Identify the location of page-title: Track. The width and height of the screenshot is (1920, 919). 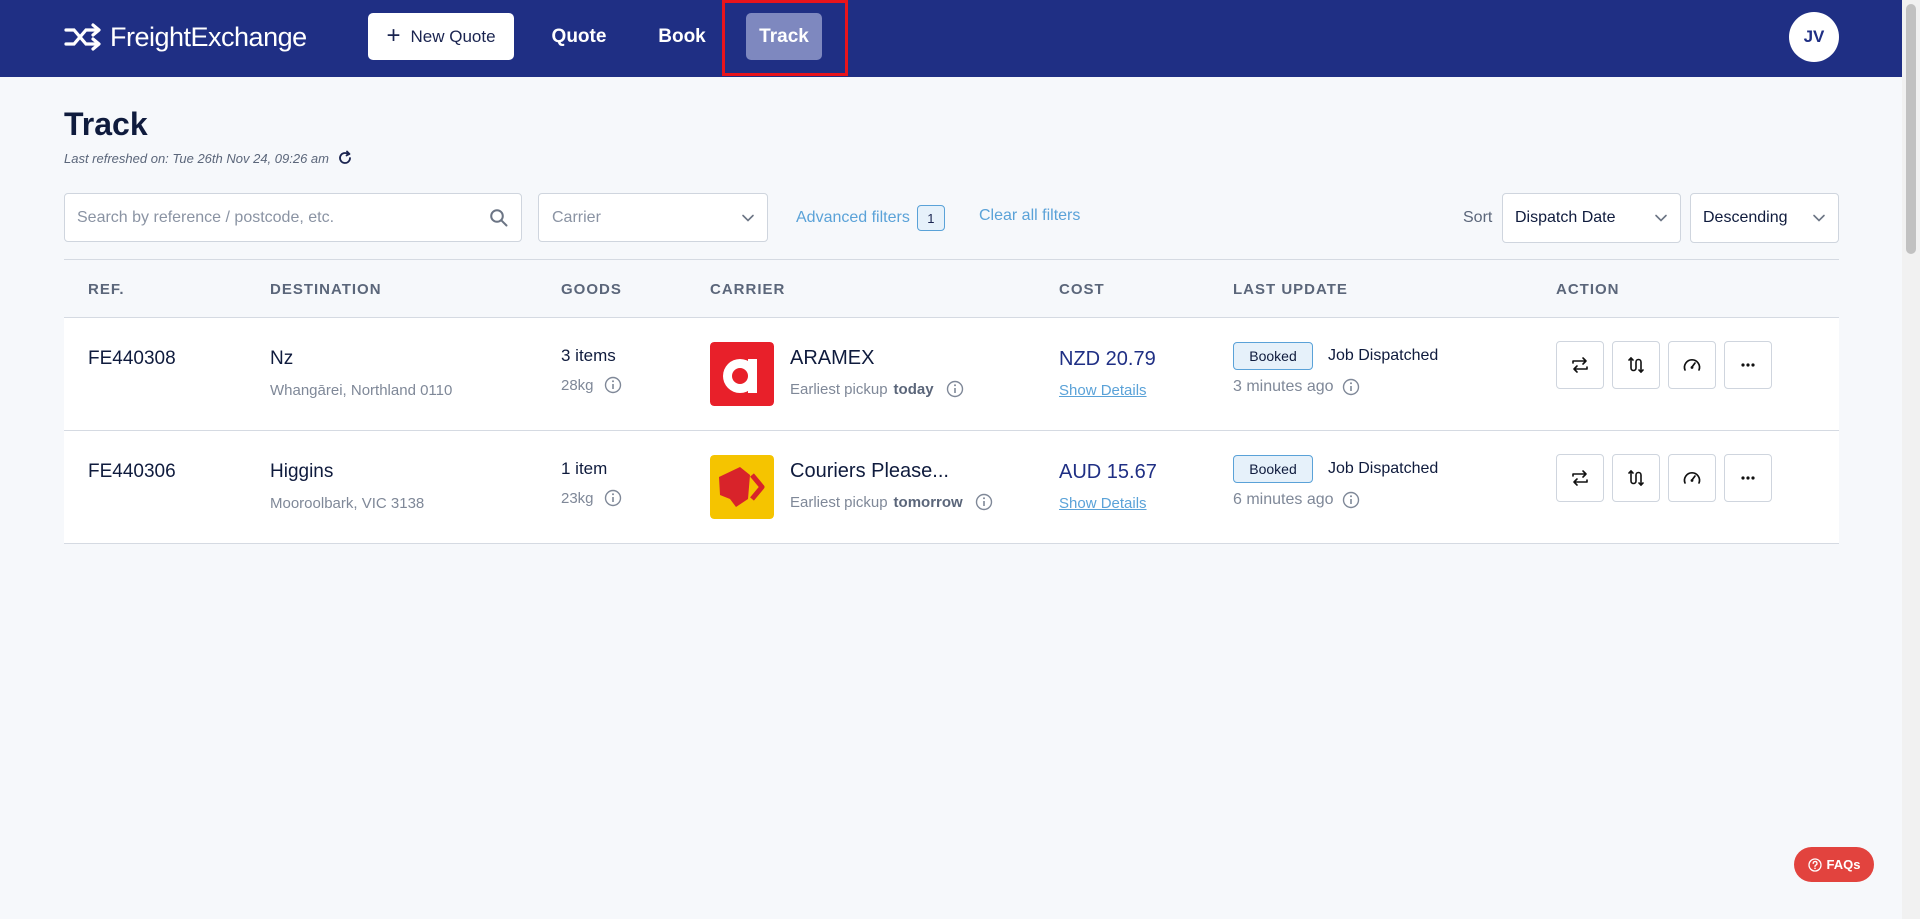
(106, 124).